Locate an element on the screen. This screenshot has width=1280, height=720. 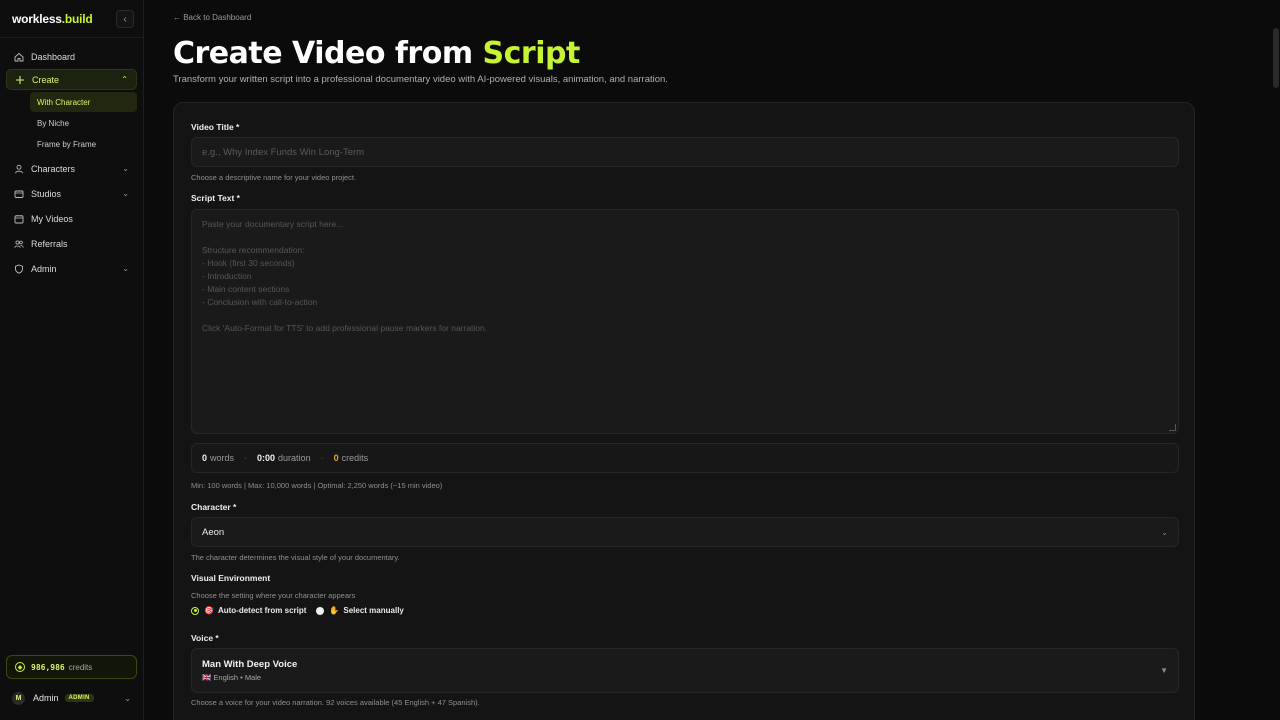
collapse-sidebar-button: ‹ is located at coordinates (125, 19).